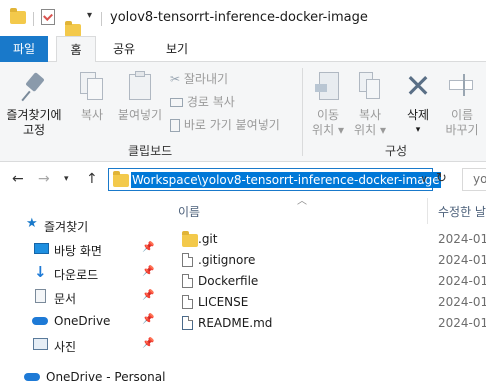 The image size is (486, 388). What do you see at coordinates (40, 344) in the screenshot?
I see `pictures-icon` at bounding box center [40, 344].